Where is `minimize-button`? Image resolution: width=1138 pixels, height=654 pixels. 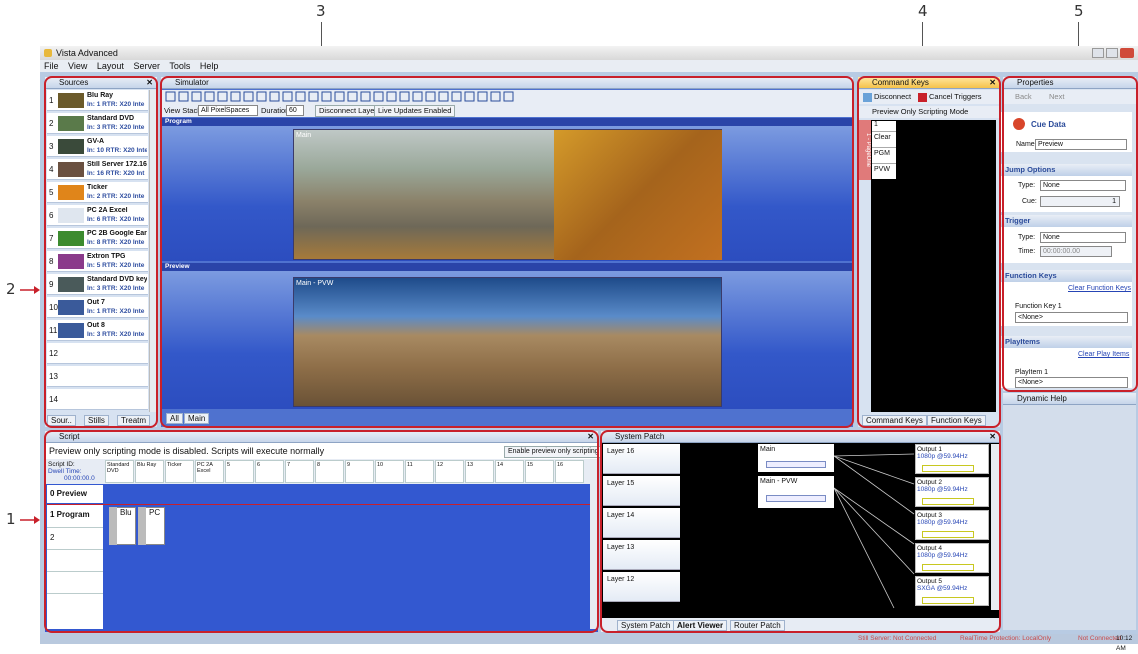 minimize-button is located at coordinates (1098, 53).